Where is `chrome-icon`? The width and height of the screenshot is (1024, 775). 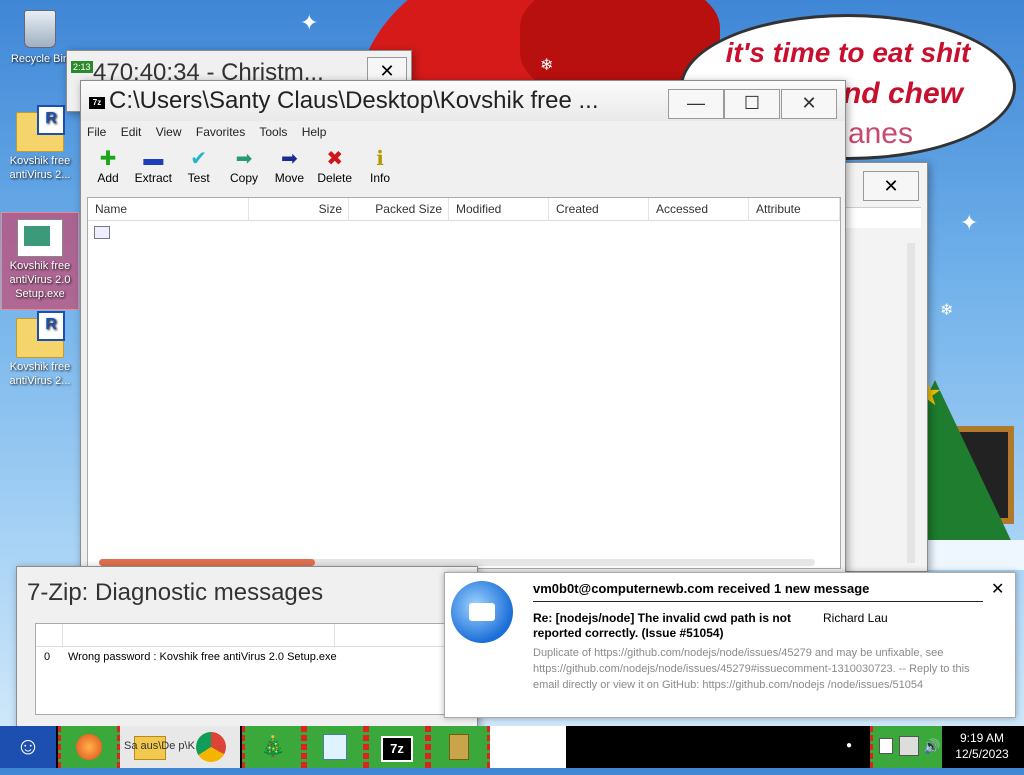 chrome-icon is located at coordinates (211, 747).